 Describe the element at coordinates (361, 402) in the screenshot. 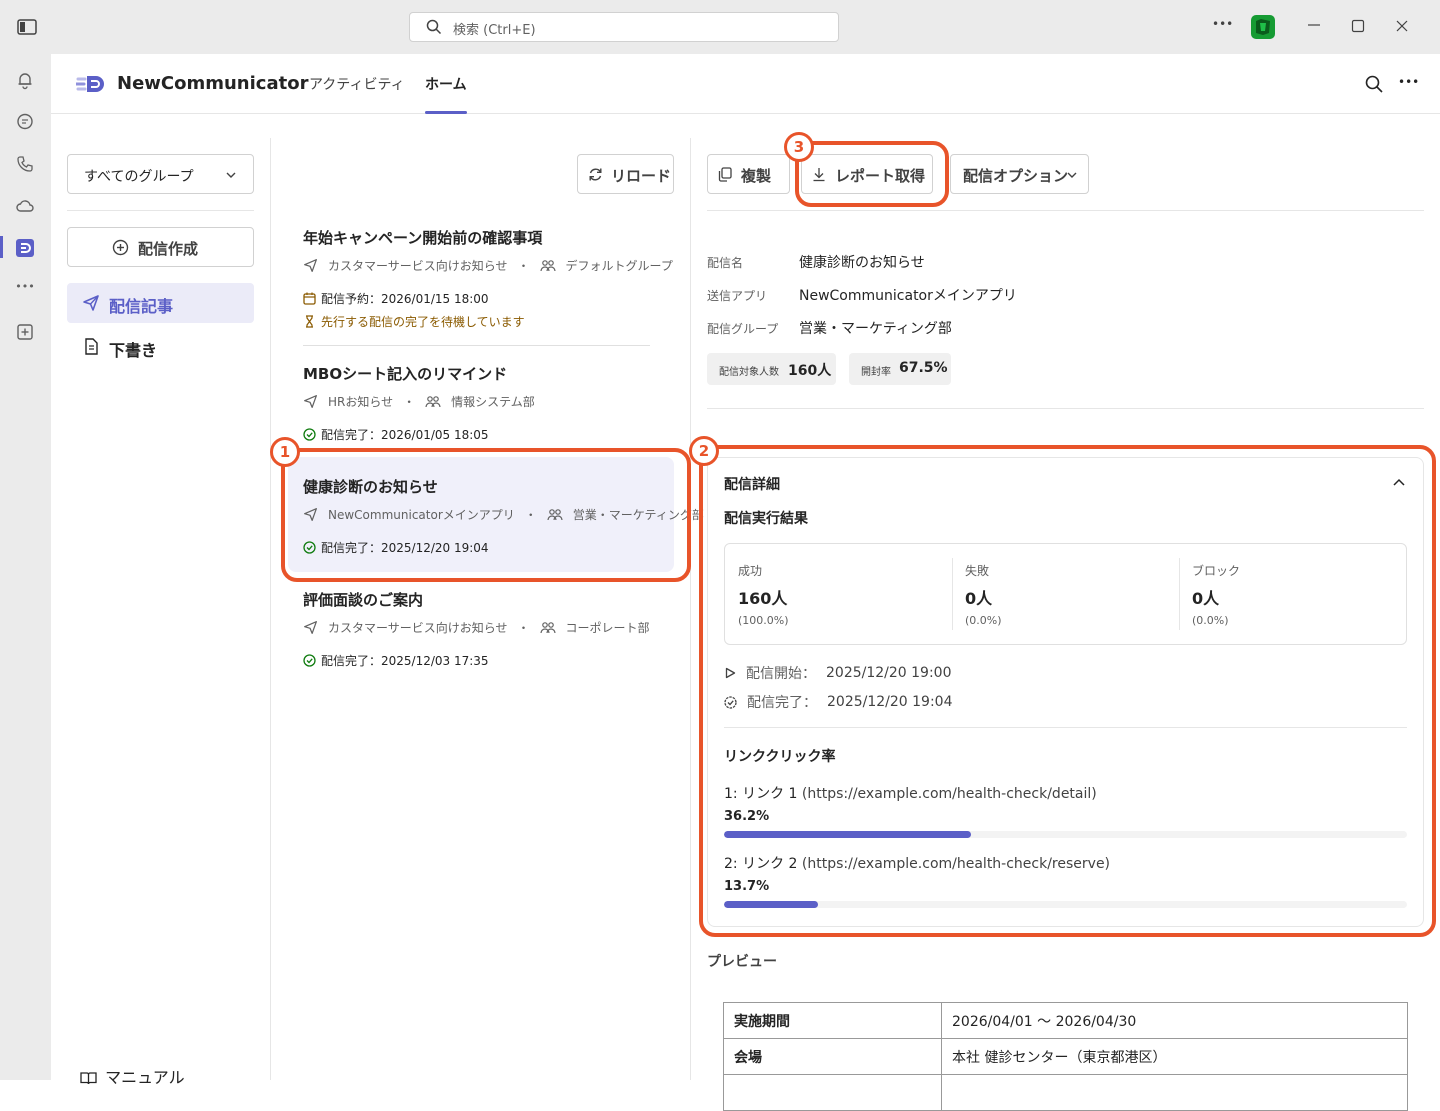

I see `list-item-app: HRお知らせ` at that location.